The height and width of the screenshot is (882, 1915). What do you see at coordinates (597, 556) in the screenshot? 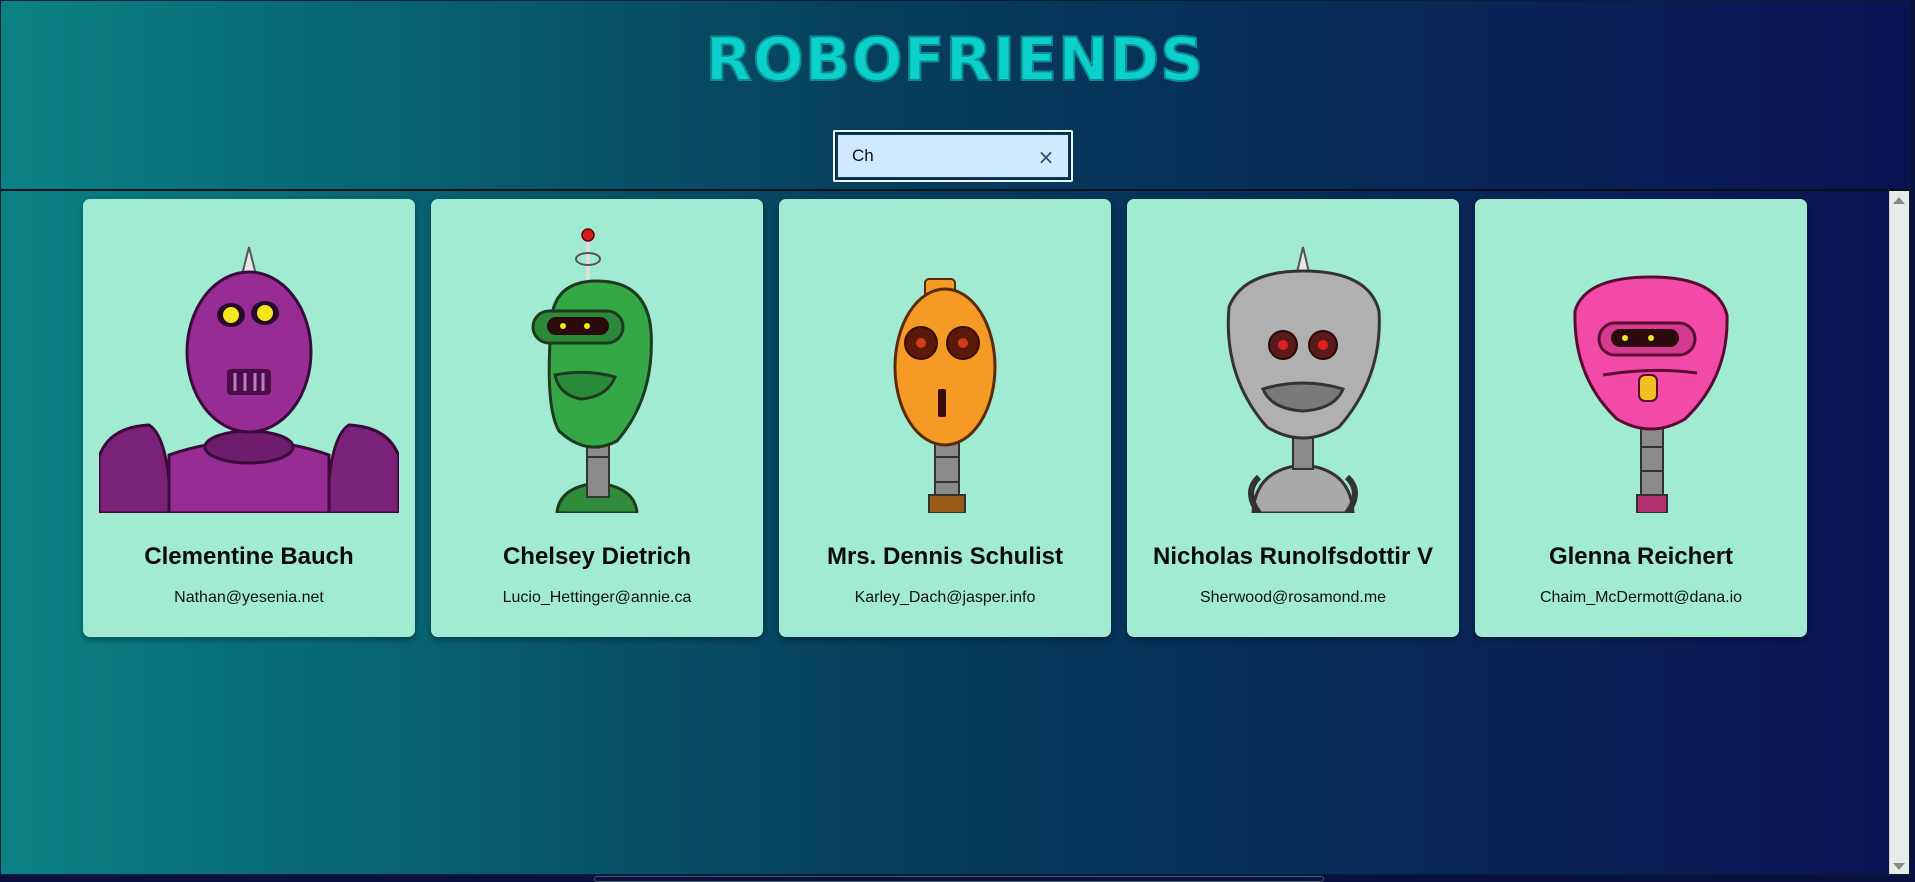
I see `robot-name: Chelsey Dietrich` at bounding box center [597, 556].